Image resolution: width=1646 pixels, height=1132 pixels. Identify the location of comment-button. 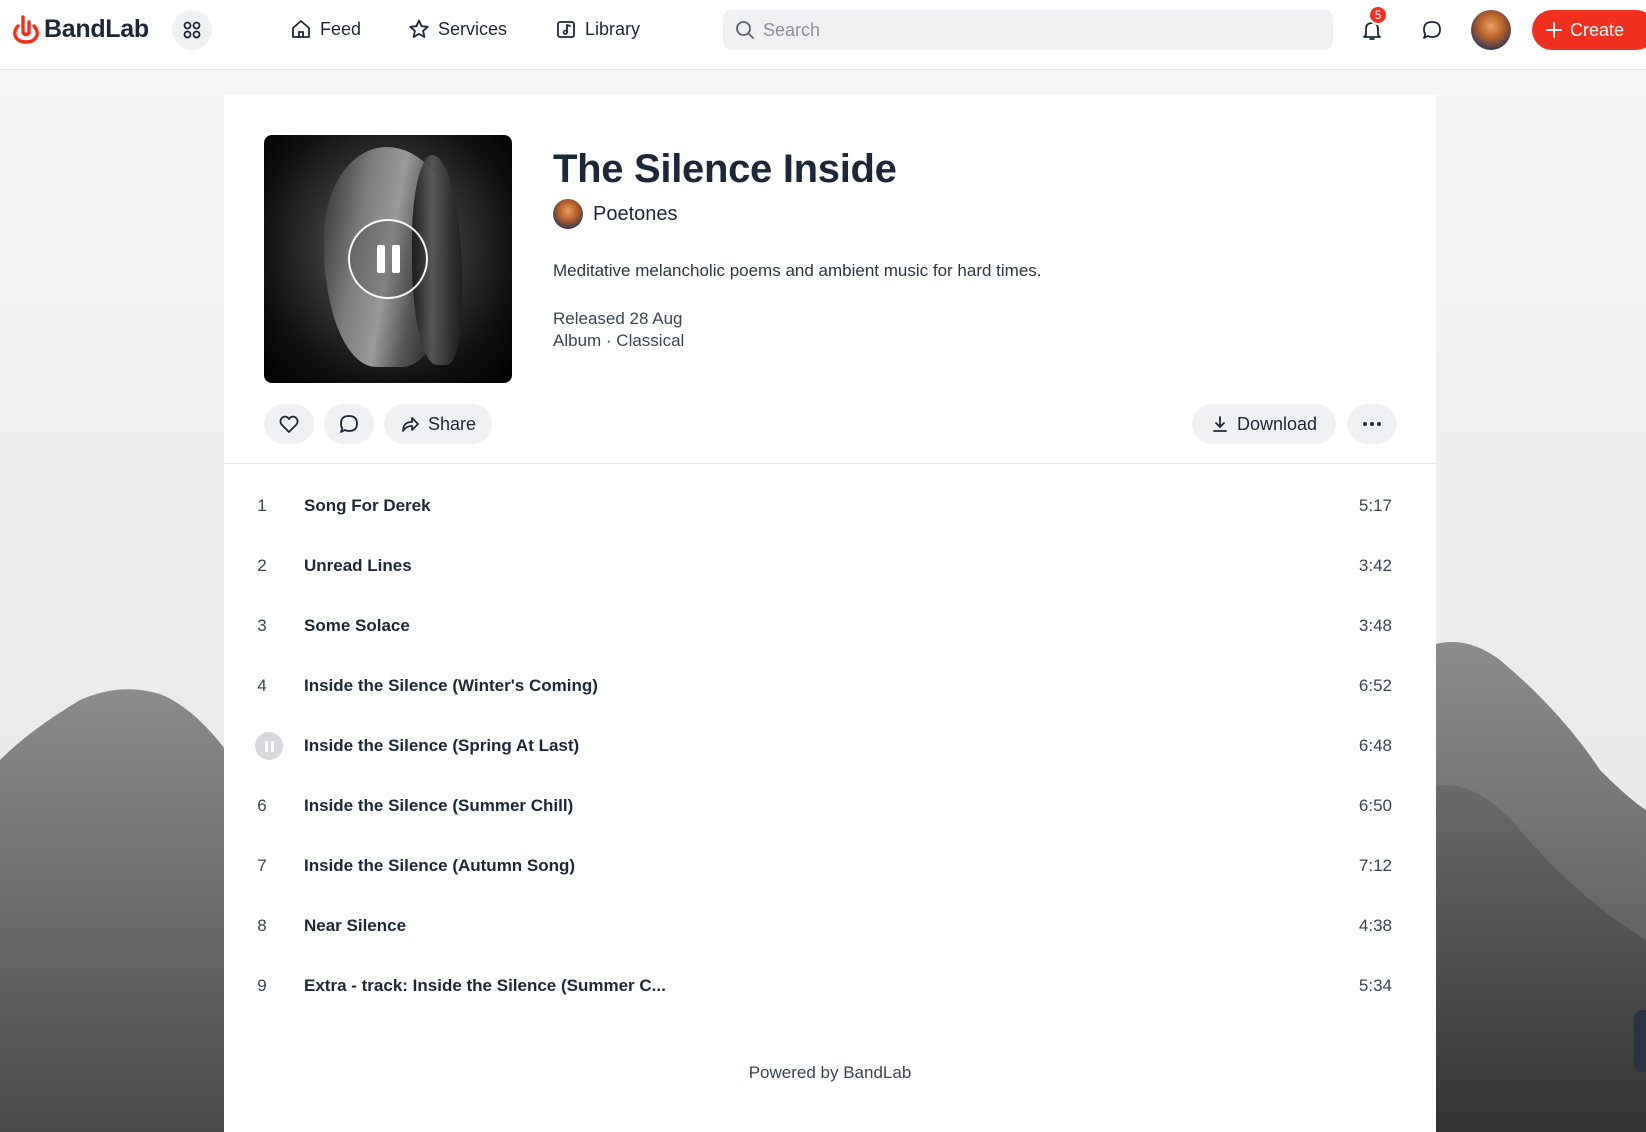
(349, 424).